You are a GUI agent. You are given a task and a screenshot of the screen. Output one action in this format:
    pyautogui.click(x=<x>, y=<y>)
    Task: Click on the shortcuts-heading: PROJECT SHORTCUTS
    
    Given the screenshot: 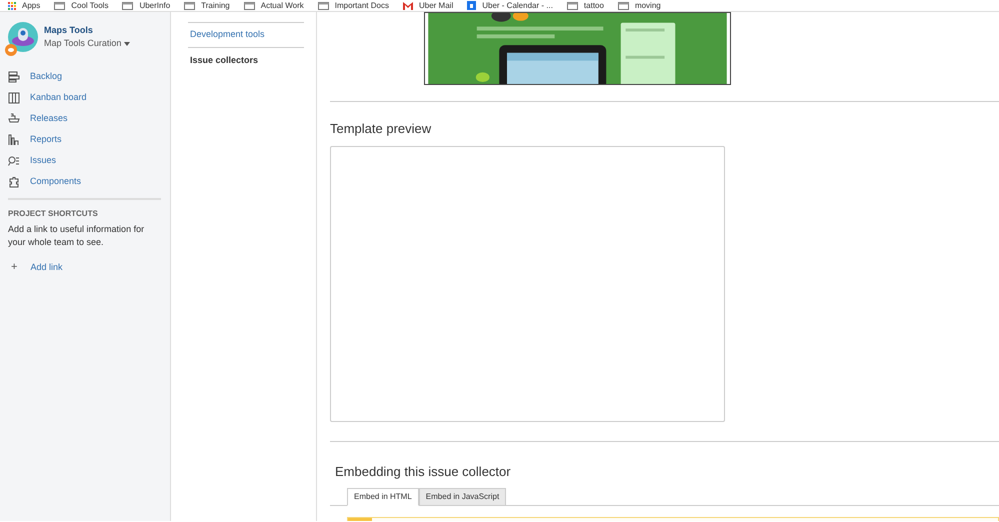 What is the action you would take?
    pyautogui.click(x=53, y=214)
    